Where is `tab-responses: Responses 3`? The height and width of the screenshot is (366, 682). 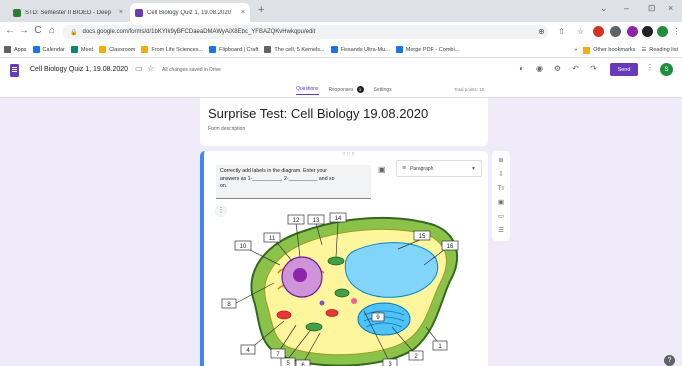 tab-responses: Responses 3 is located at coordinates (346, 90).